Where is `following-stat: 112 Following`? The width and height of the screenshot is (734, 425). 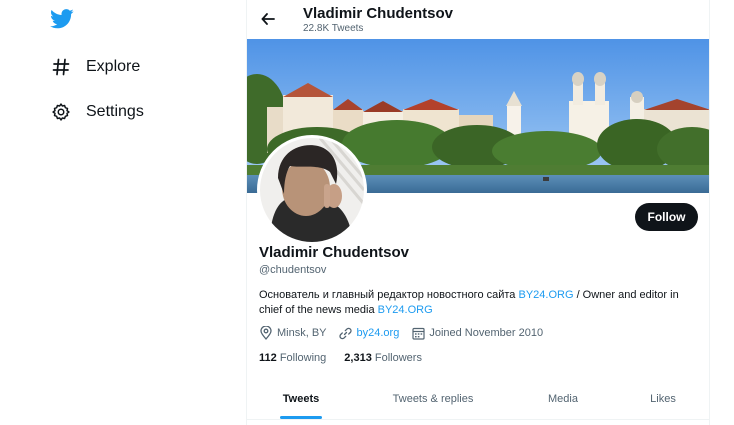
following-stat: 112 Following is located at coordinates (292, 358).